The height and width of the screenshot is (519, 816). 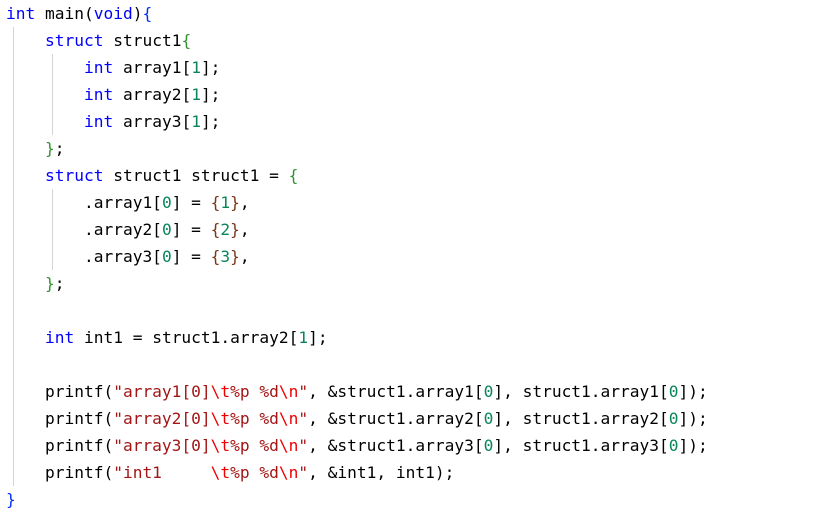 I want to click on code-line: .array2[0] = {2},, so click(x=128, y=229).